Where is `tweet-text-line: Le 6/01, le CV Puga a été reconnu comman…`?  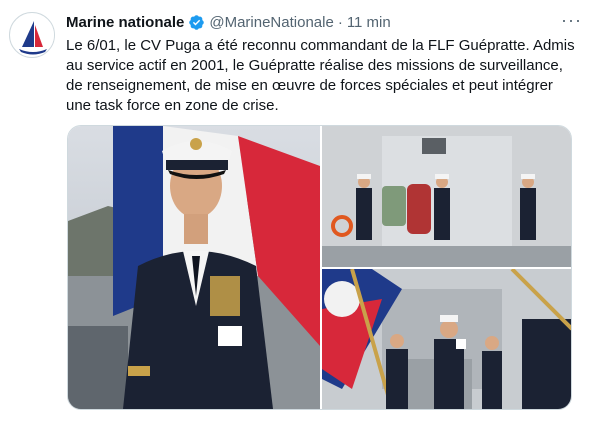
tweet-text-line: Le 6/01, le CV Puga a été reconnu comman… is located at coordinates (320, 45).